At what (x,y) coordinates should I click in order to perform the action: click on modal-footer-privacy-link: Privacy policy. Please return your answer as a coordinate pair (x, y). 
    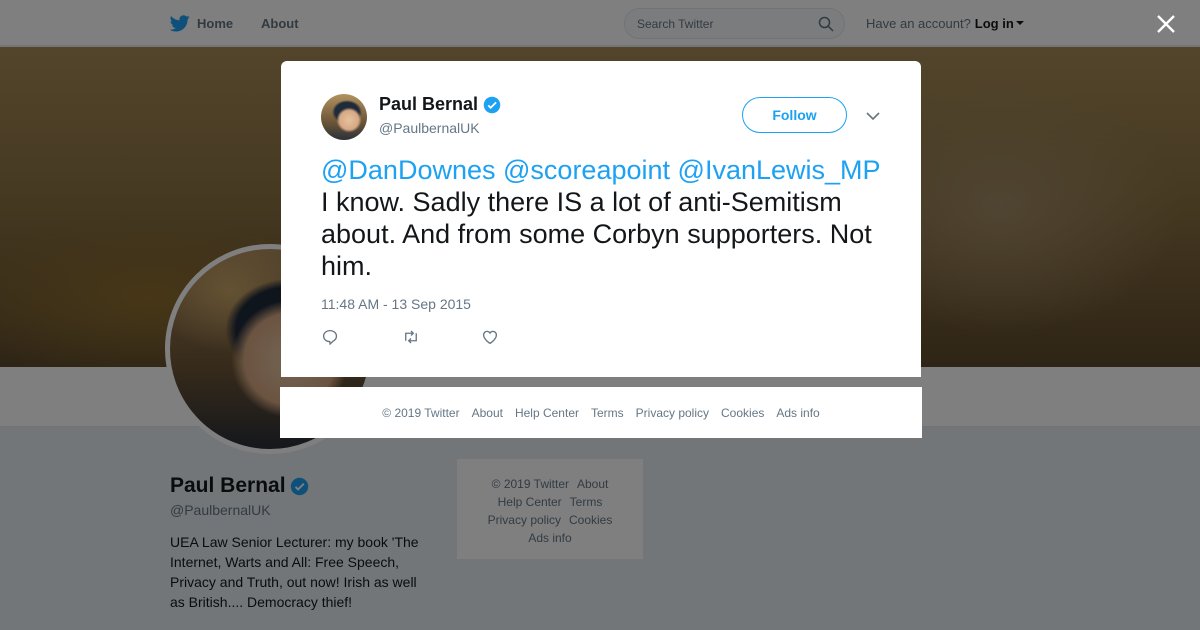
    Looking at the image, I should click on (672, 413).